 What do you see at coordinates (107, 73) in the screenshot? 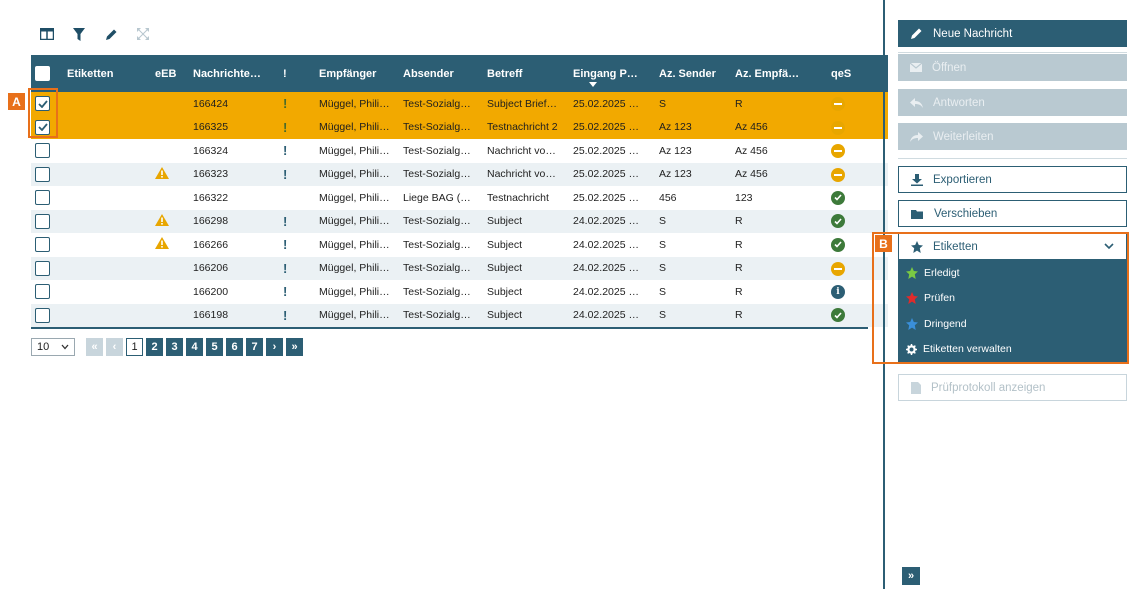
I see `col-header-etiketten: Etiketten` at bounding box center [107, 73].